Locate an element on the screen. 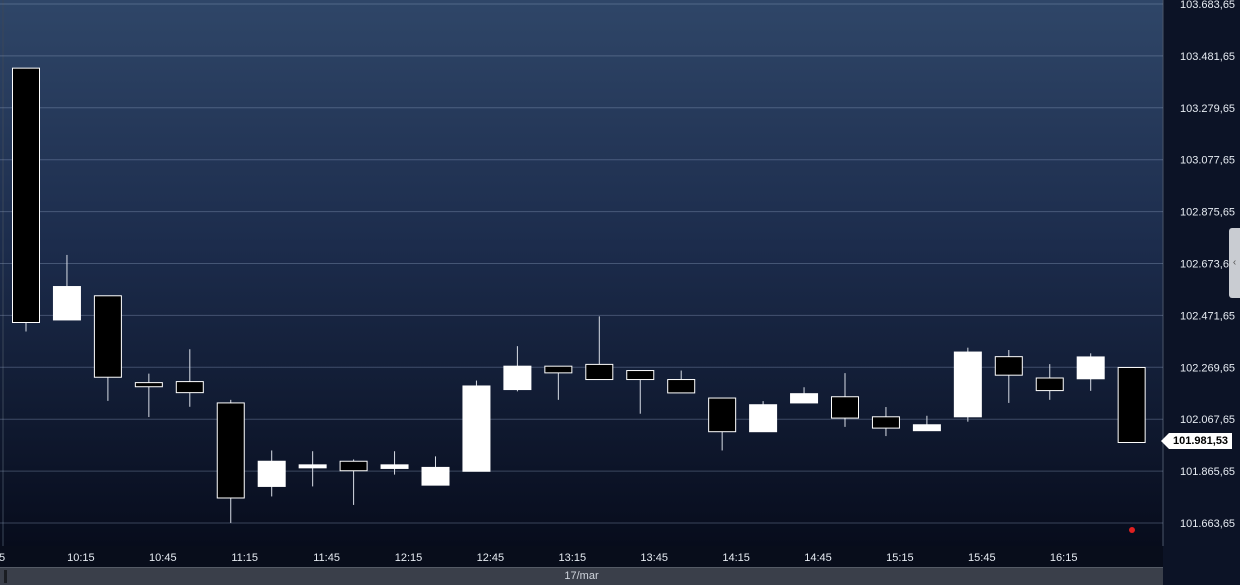  y-tick-label: 103.077,65 is located at coordinates (1207, 161).